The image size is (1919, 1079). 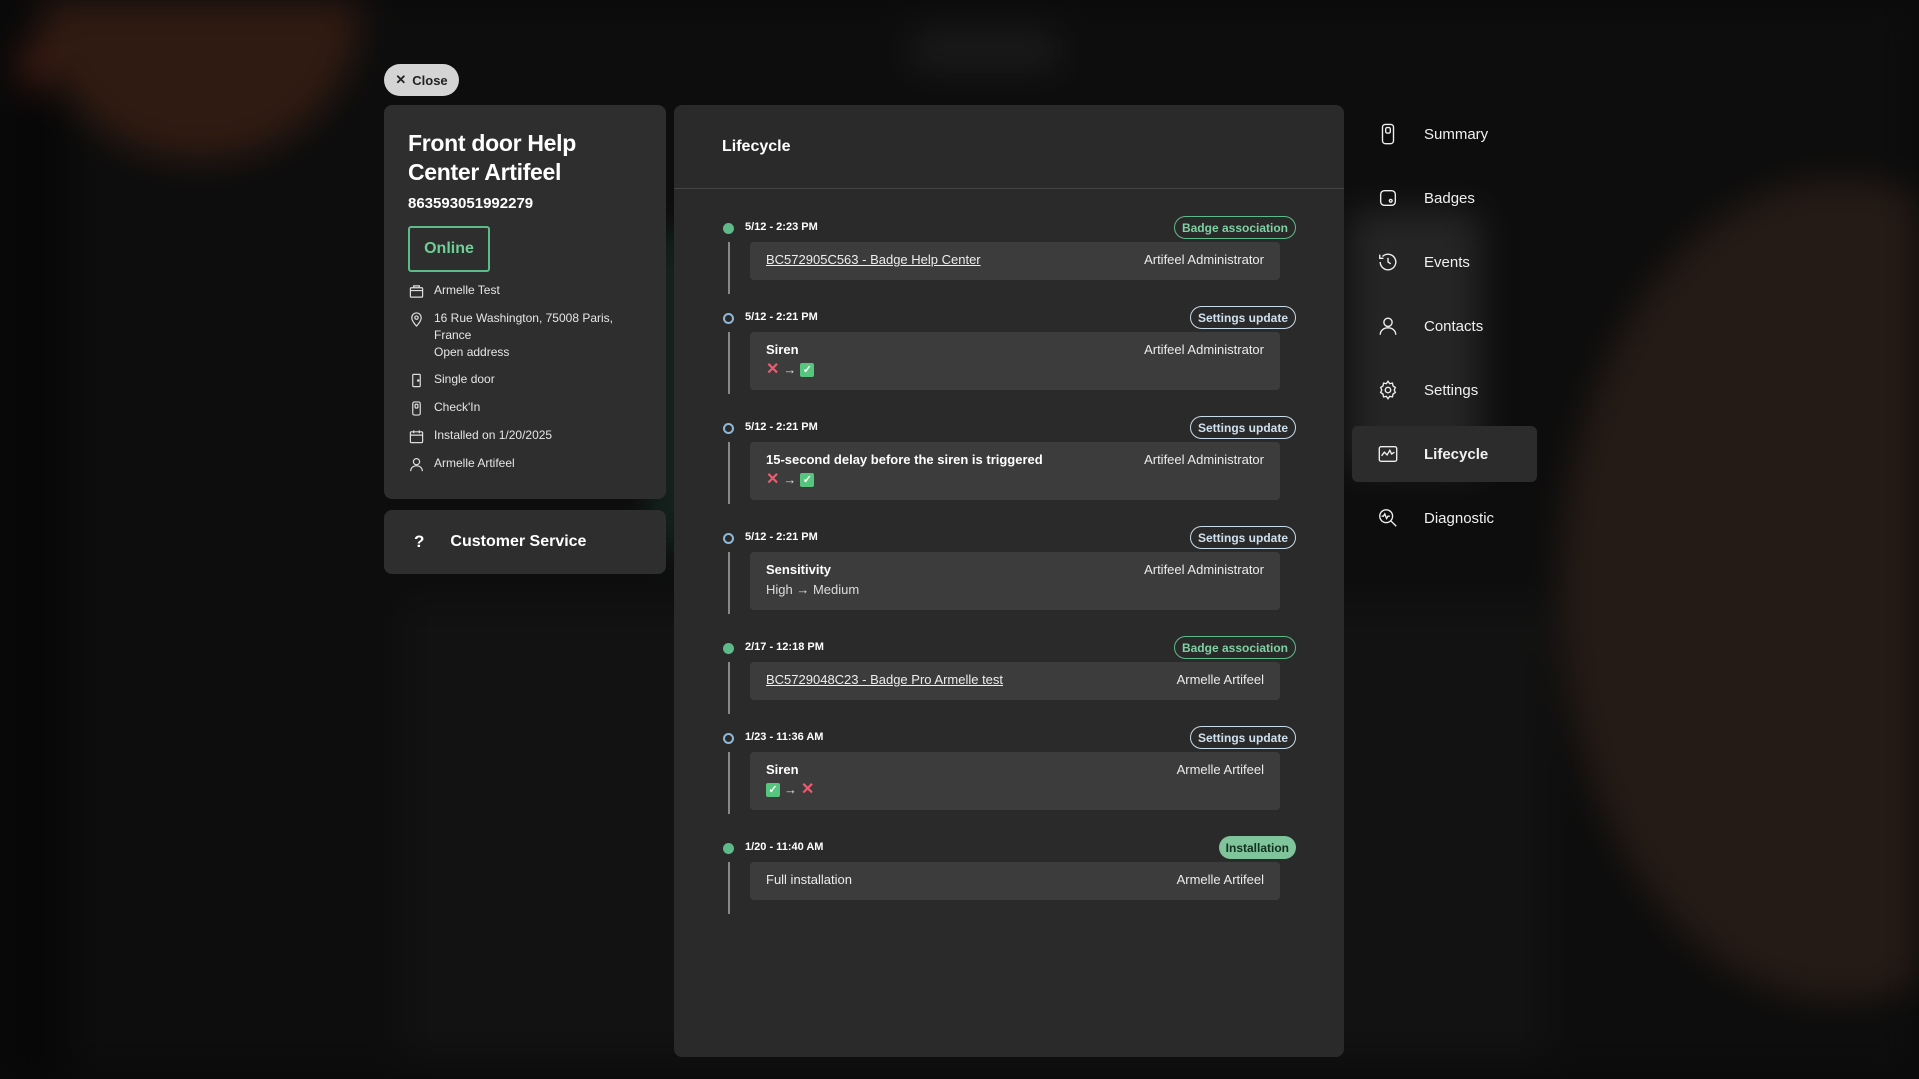 What do you see at coordinates (1015, 789) in the screenshot?
I see `entry-change: ✓ → ✕` at bounding box center [1015, 789].